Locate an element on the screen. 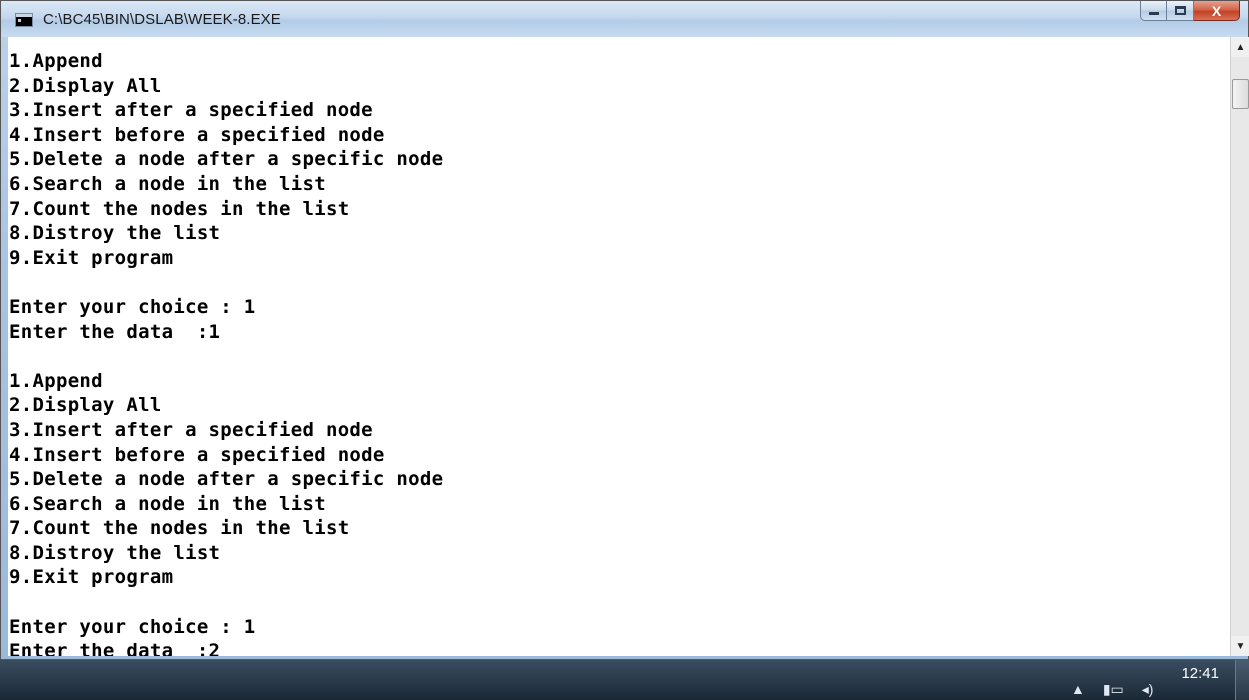  close-icon: X is located at coordinates (1216, 10).